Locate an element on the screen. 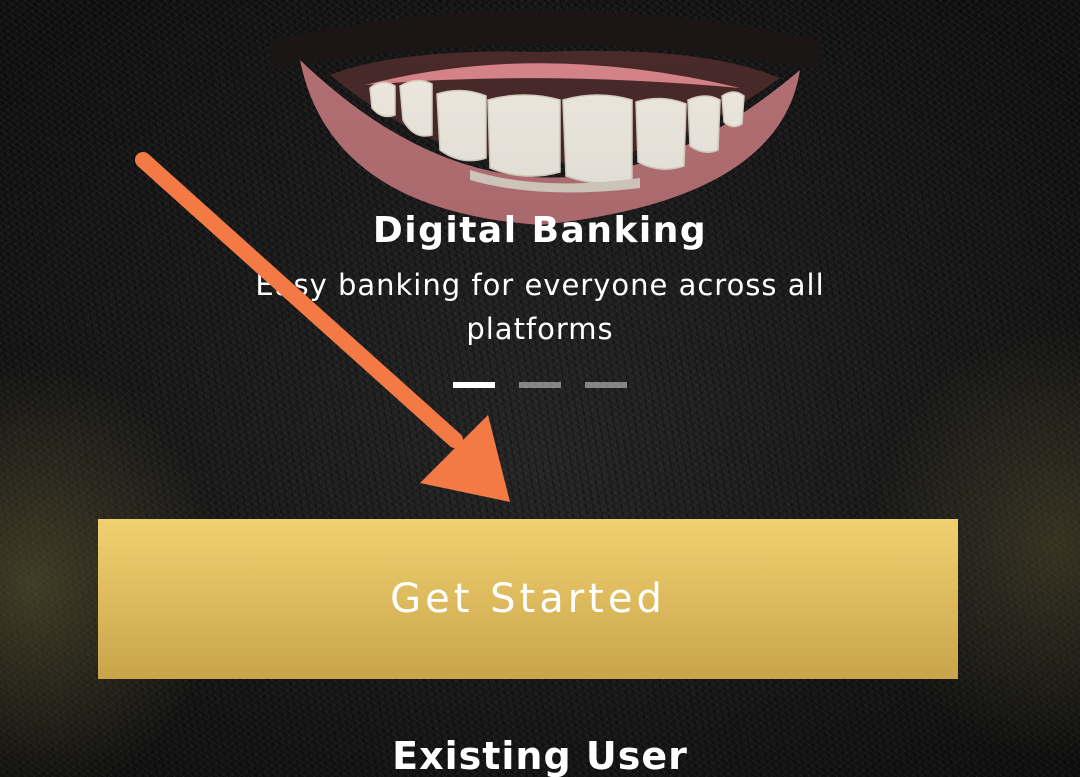  carousel-indicator is located at coordinates (540, 385).